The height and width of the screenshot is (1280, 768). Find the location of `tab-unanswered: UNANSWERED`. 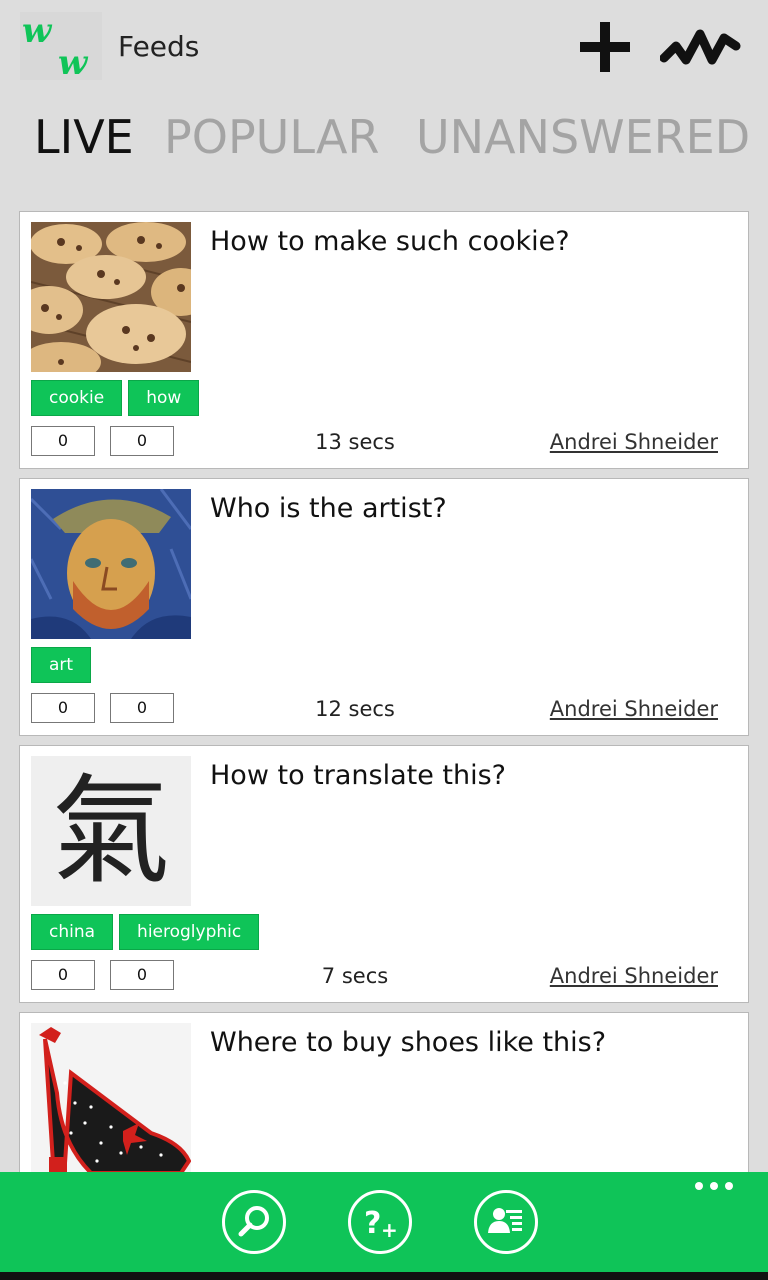

tab-unanswered: UNANSWERED is located at coordinates (583, 137).